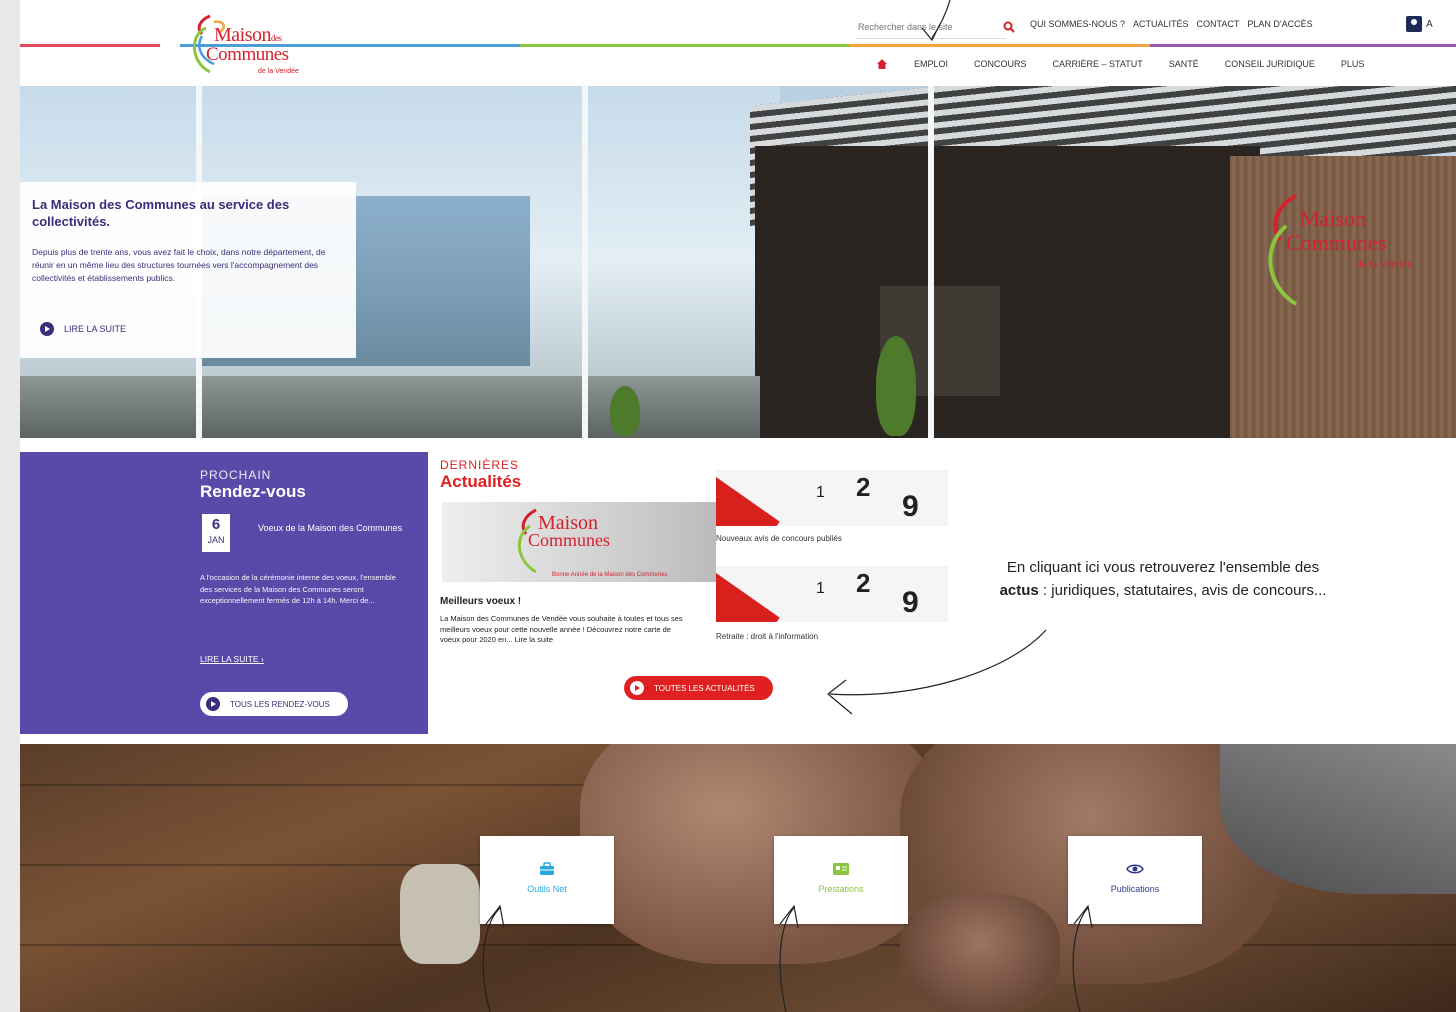  What do you see at coordinates (1161, 24) in the screenshot?
I see `topnav-actualites: ACTUALITÉS` at bounding box center [1161, 24].